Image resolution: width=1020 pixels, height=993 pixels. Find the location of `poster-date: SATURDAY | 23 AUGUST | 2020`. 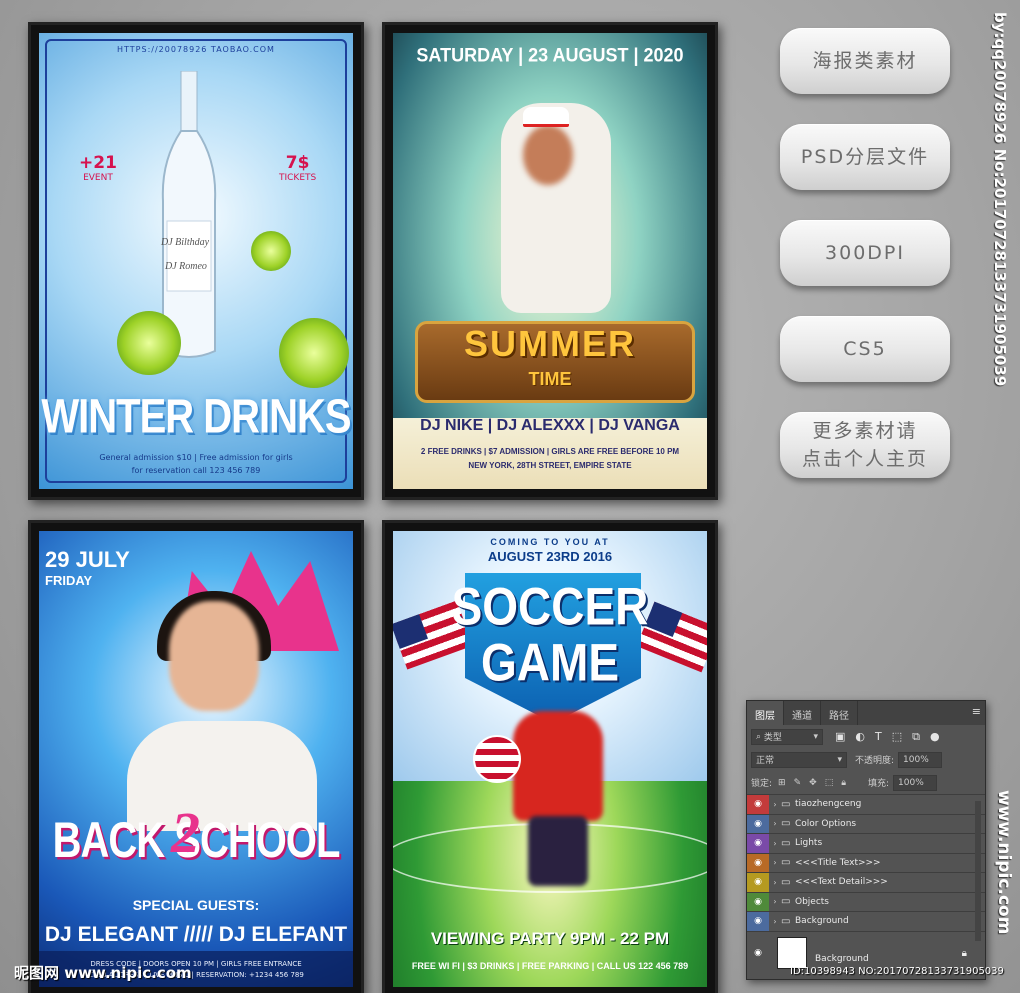

poster-date: SATURDAY | 23 AUGUST | 2020 is located at coordinates (550, 54).